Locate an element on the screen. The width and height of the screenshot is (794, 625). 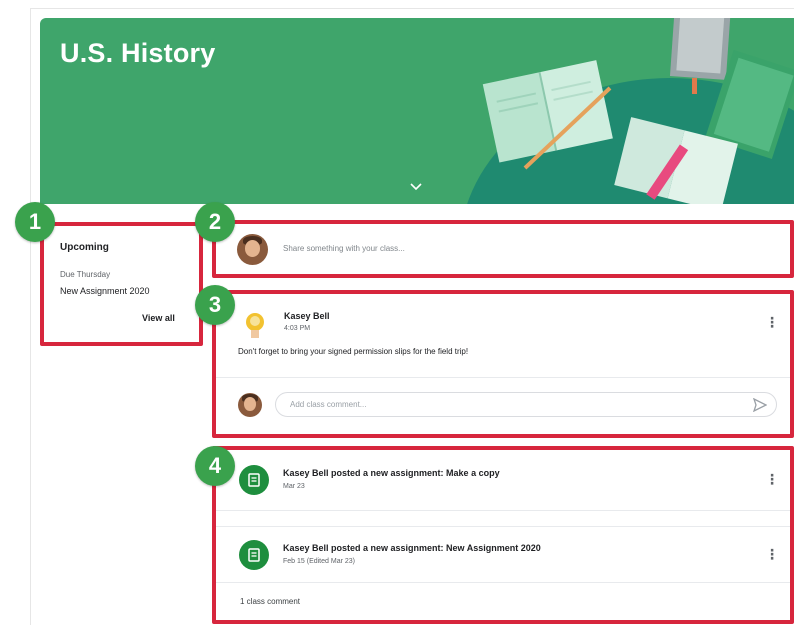
course-title: U.S. History is located at coordinates (138, 53).